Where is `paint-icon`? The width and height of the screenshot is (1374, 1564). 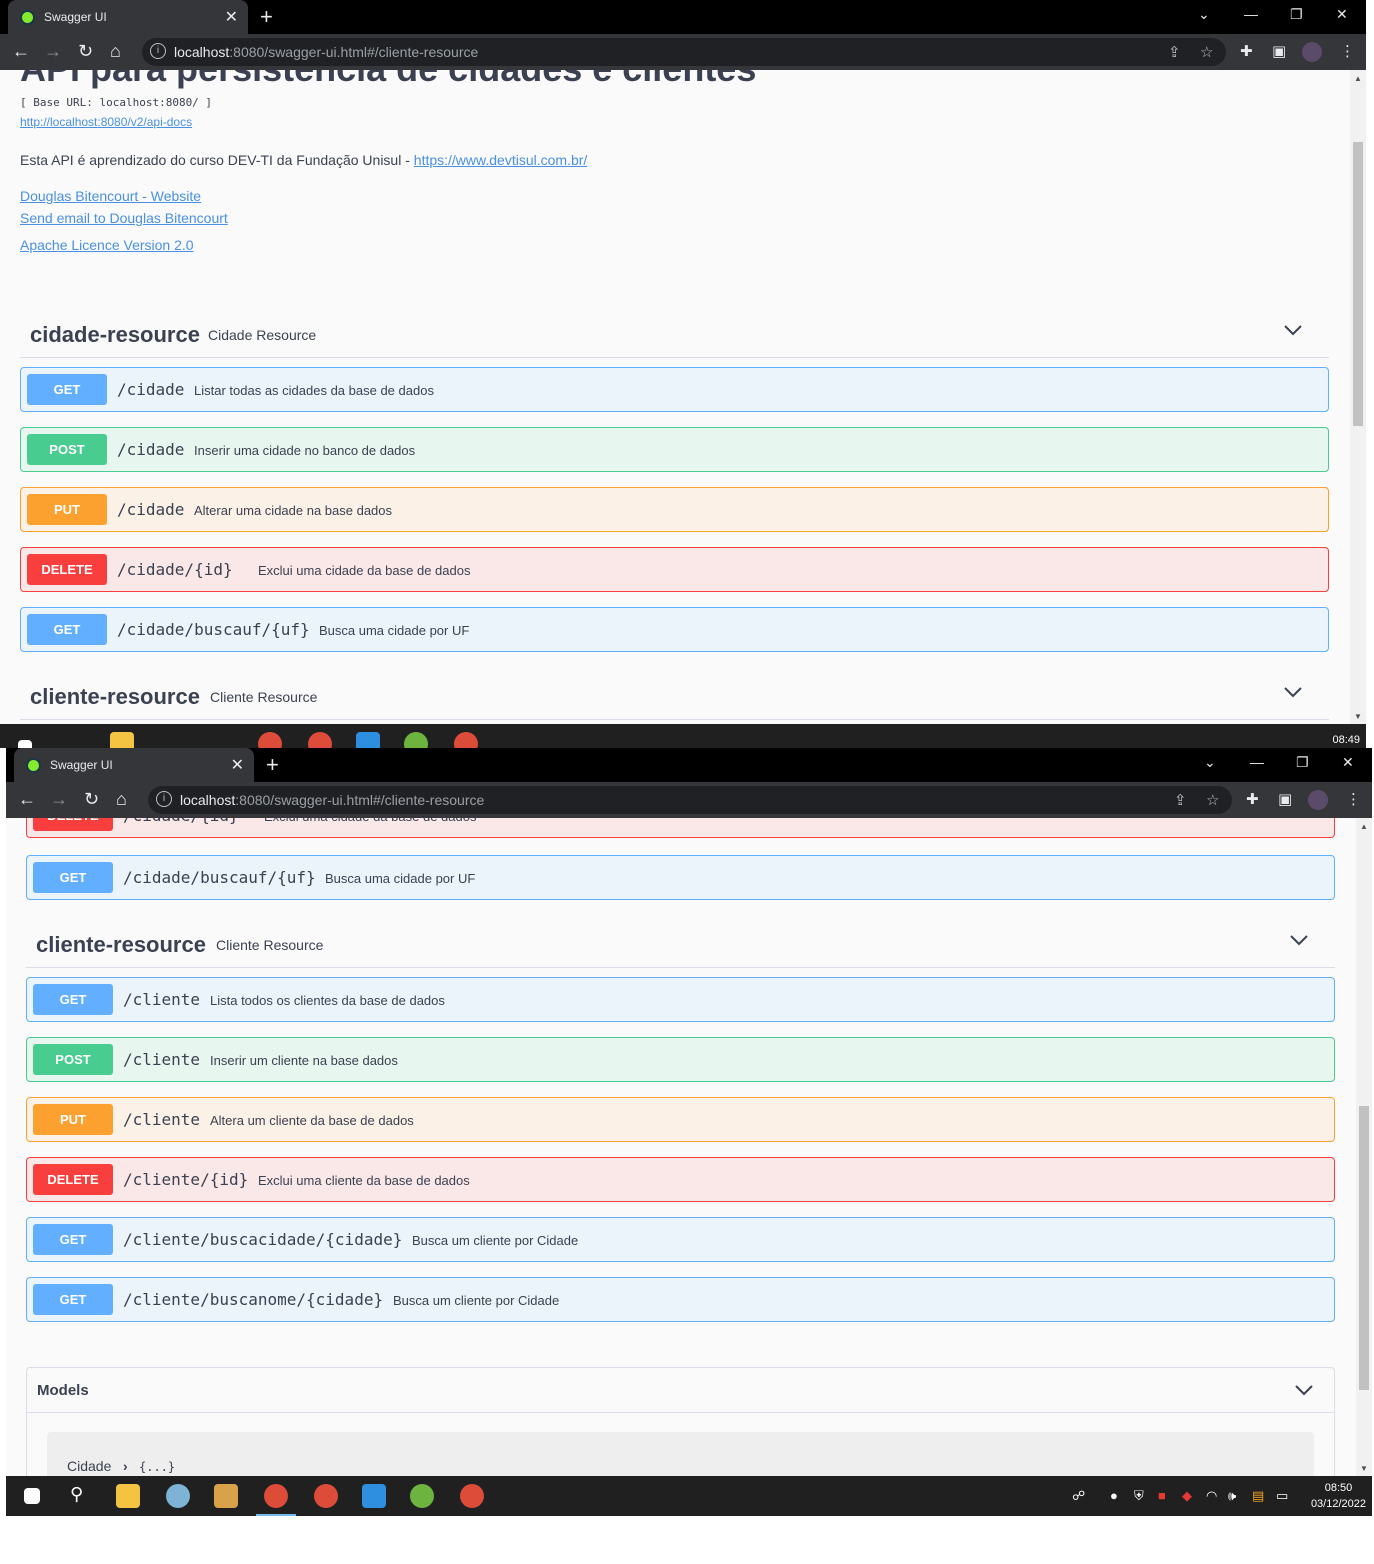
paint-icon is located at coordinates (178, 1496).